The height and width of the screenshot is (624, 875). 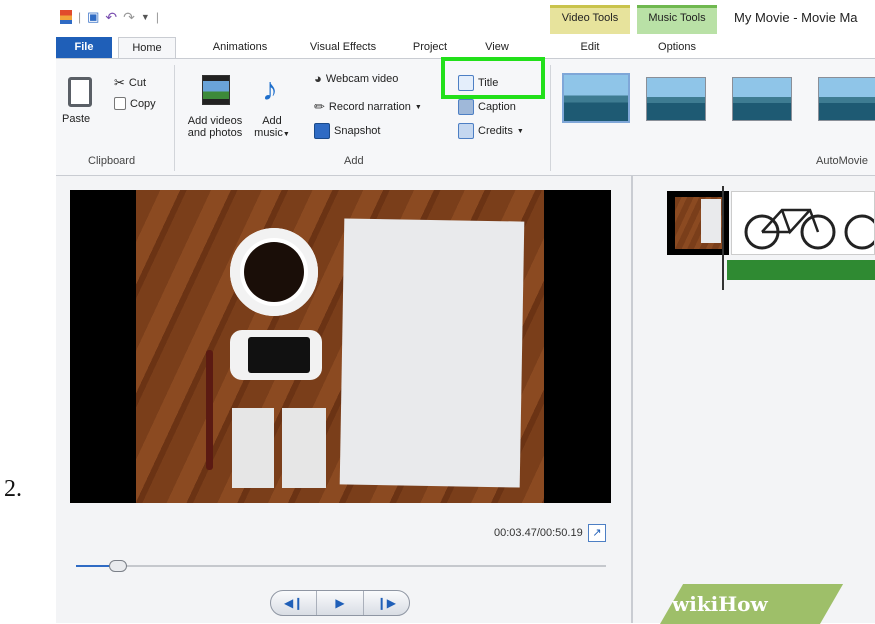 I want to click on play-button: ▶, so click(x=340, y=603).